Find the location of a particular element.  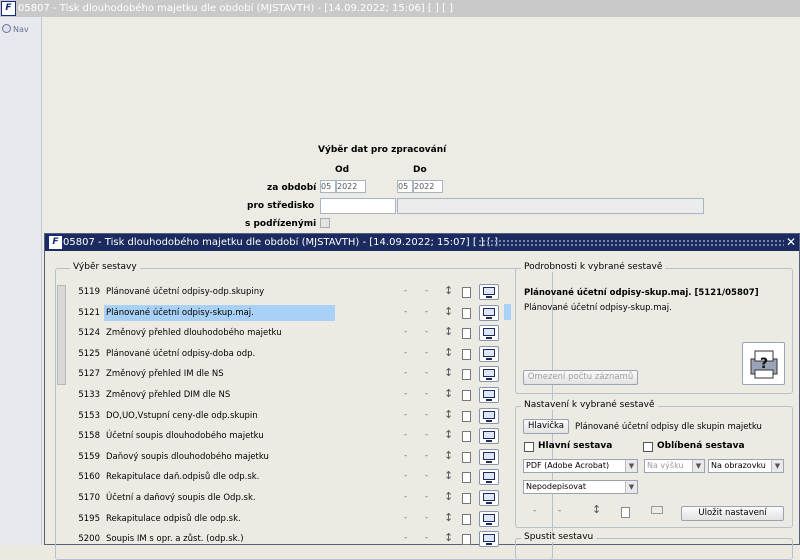

settings-title: Nastavení k vybrané sestavě is located at coordinates (589, 405).